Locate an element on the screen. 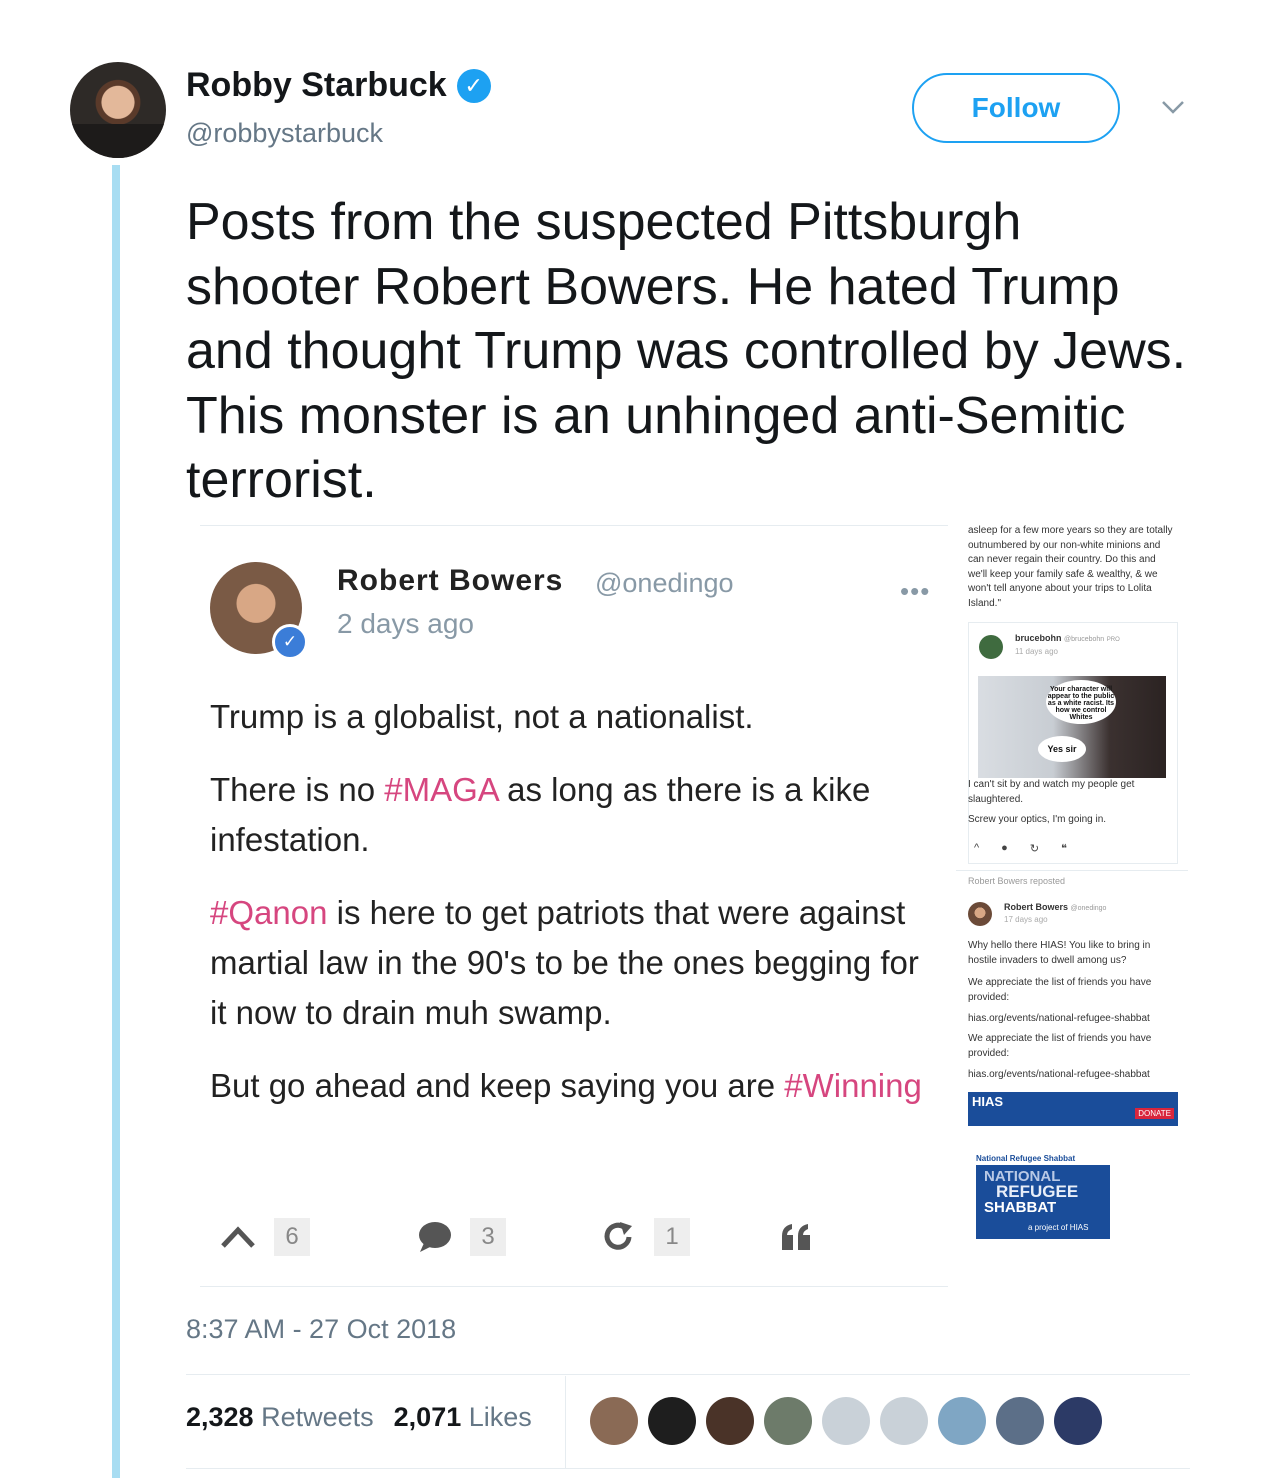 Image resolution: width=1262 pixels, height=1478 pixels. author-avatar is located at coordinates (118, 110).